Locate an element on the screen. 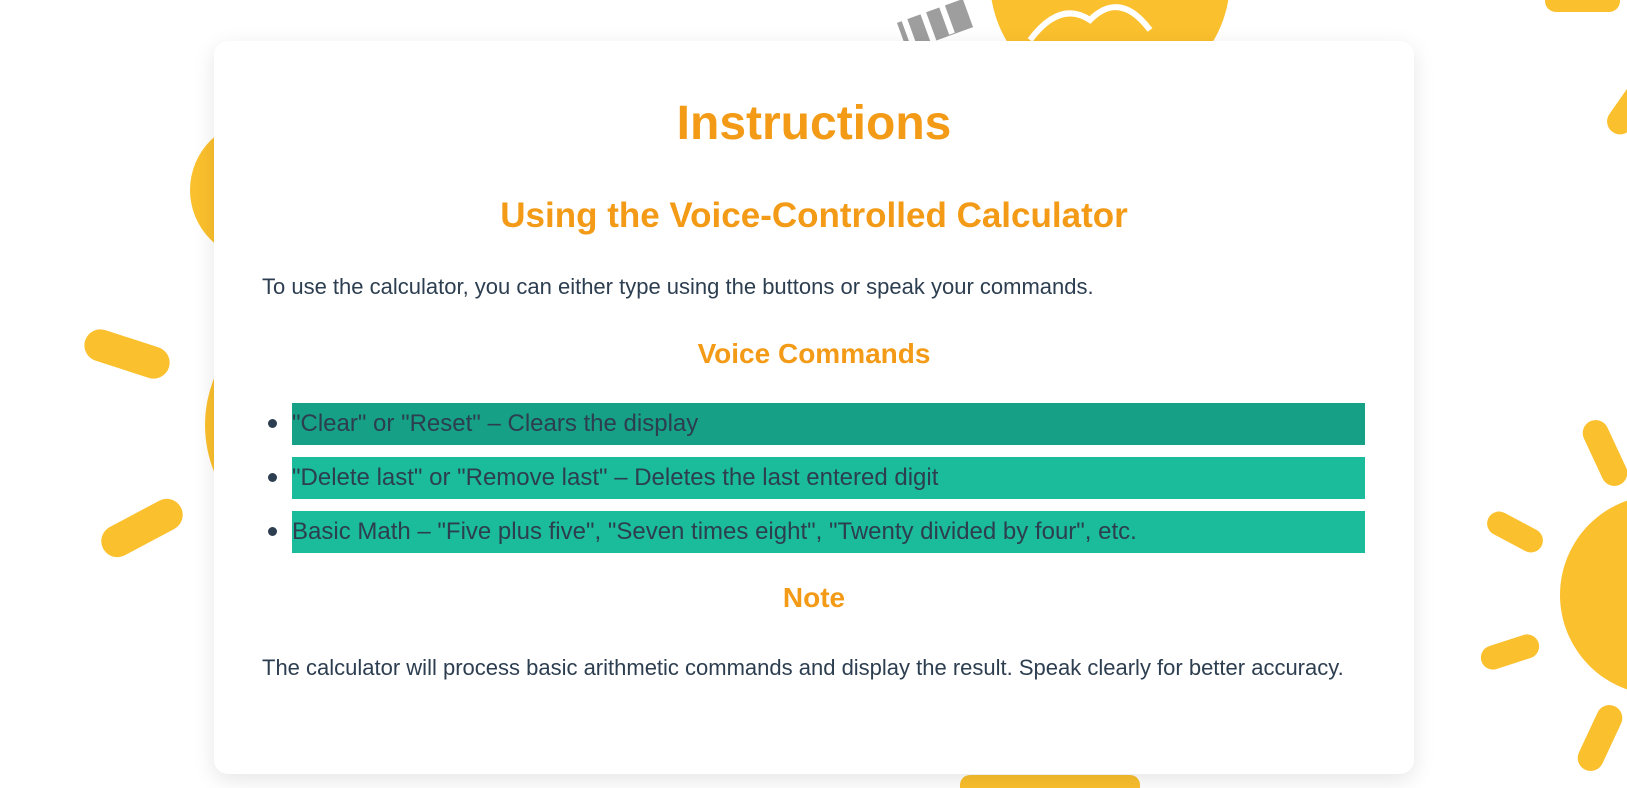 This screenshot has width=1627, height=788. list-item: "Clear" or "Reset" – Clears the display is located at coordinates (813, 424).